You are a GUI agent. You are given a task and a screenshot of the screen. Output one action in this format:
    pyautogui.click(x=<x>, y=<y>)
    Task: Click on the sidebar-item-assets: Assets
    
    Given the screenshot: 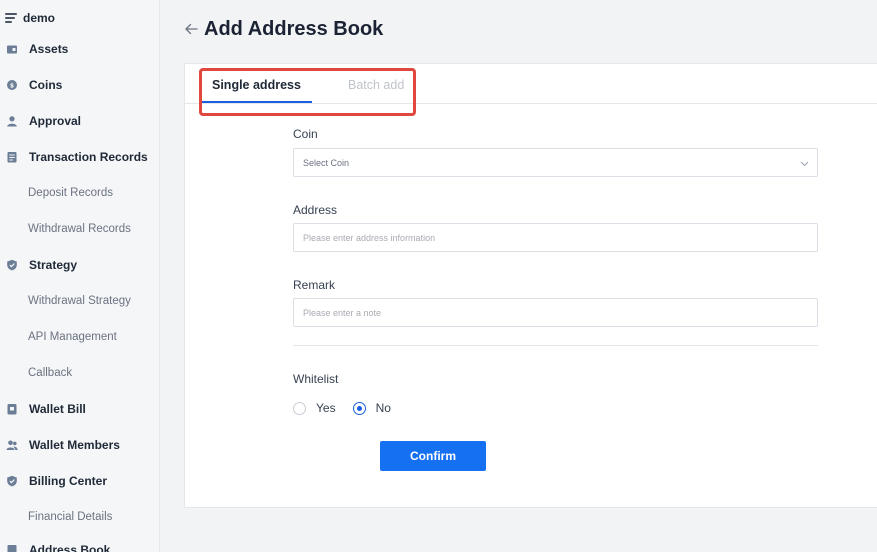 What is the action you would take?
    pyautogui.click(x=79, y=49)
    